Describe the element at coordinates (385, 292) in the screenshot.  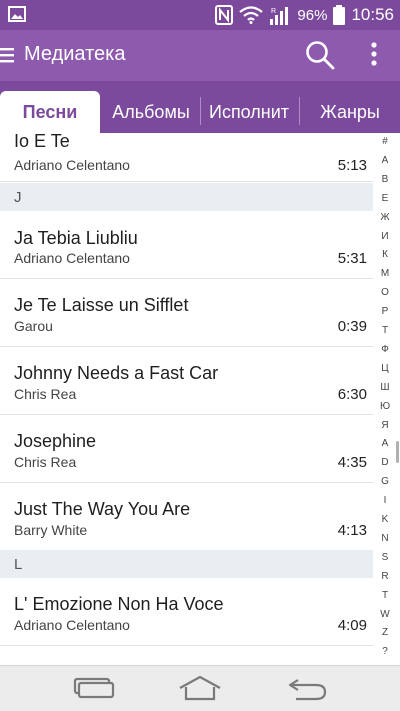
I see `index-letter: О` at that location.